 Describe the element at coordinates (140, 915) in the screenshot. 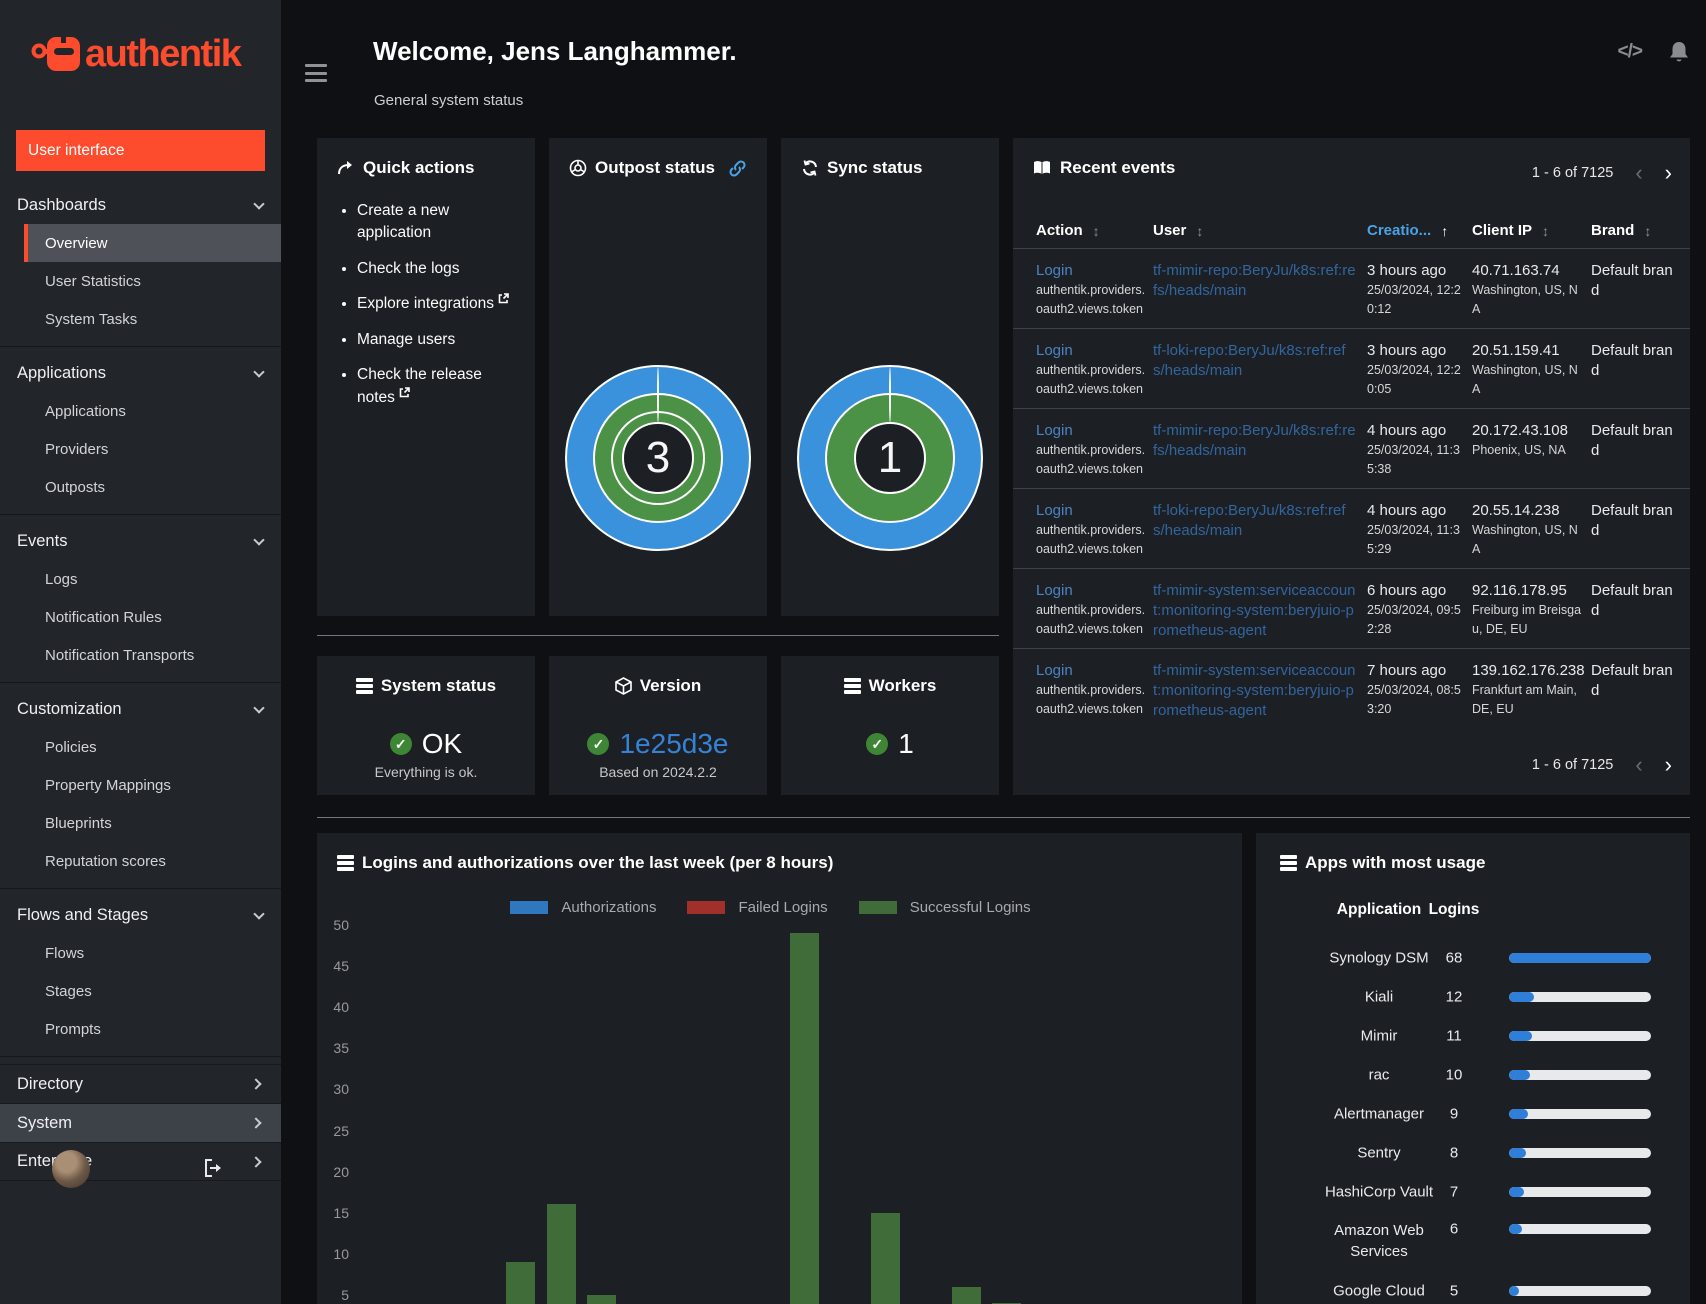

I see `sidebar-group-flows-and-stages: Flows and Stages` at that location.